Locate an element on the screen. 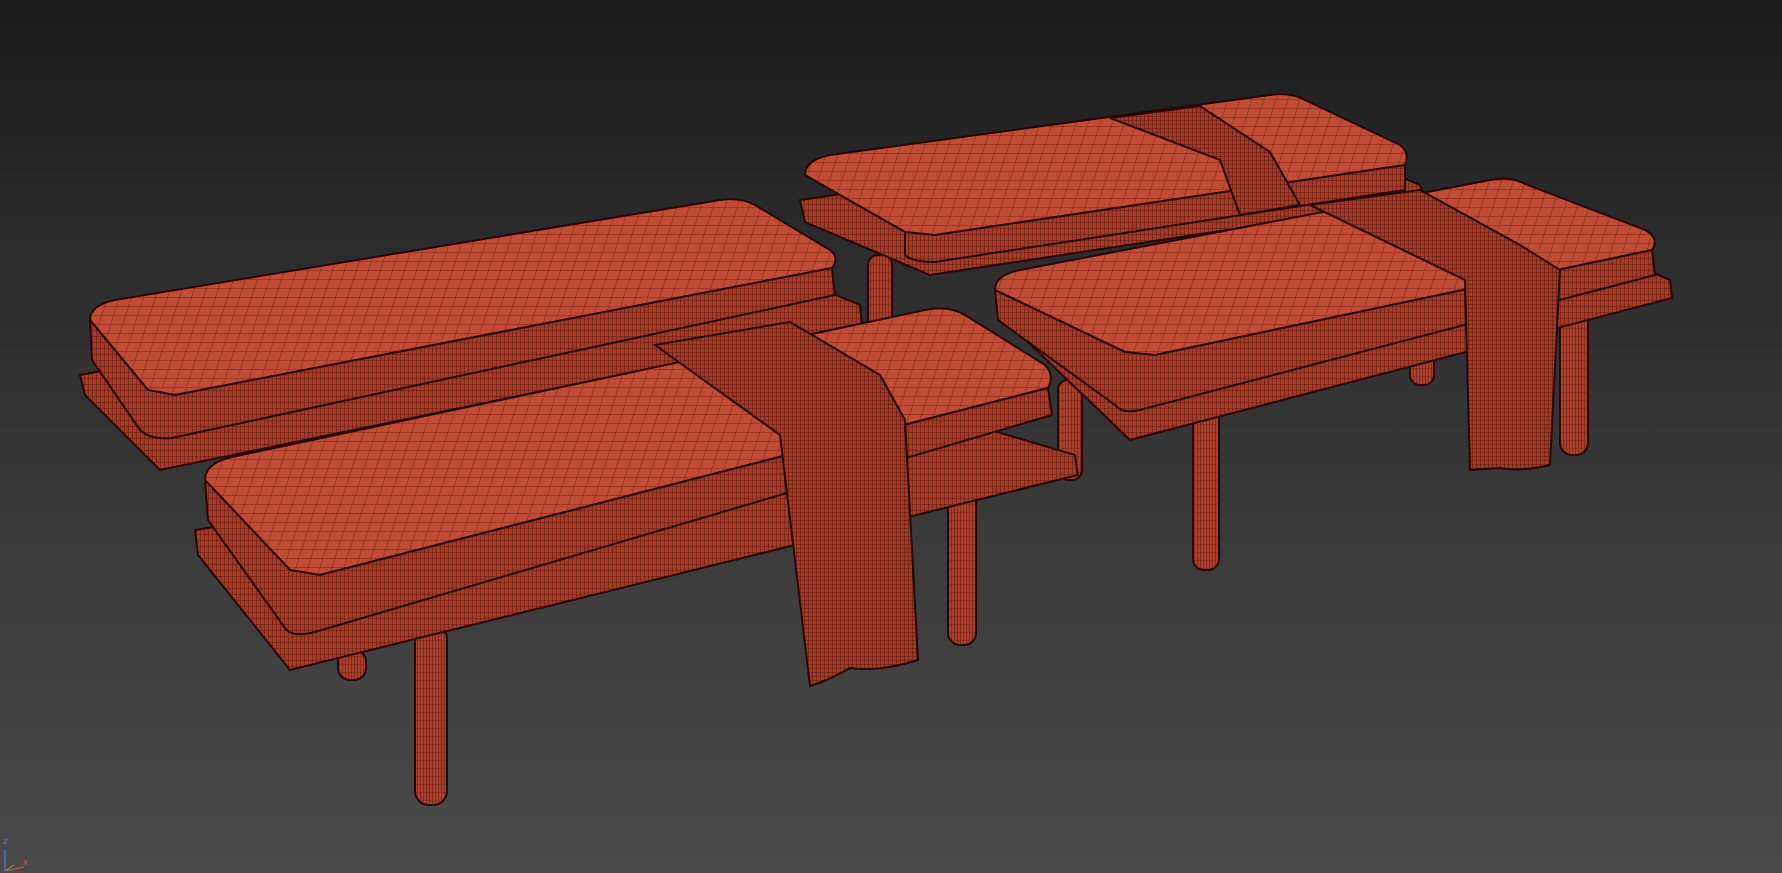  axis-x-label: x is located at coordinates (26, 863).